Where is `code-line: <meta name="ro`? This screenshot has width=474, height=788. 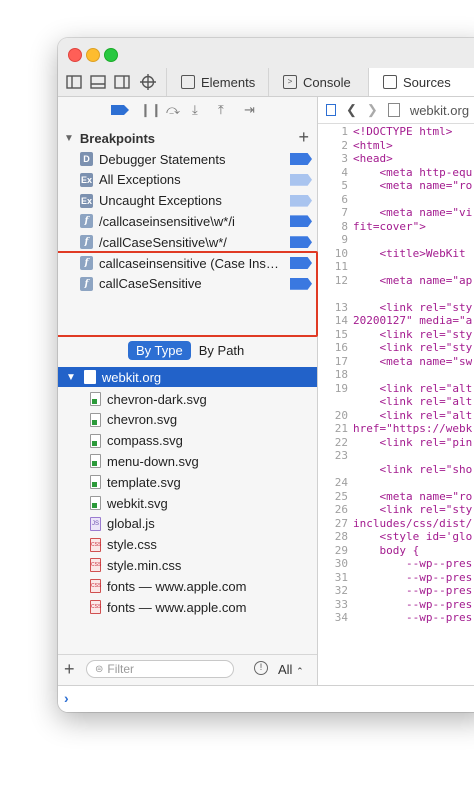 code-line: <meta name="ro is located at coordinates (413, 496).